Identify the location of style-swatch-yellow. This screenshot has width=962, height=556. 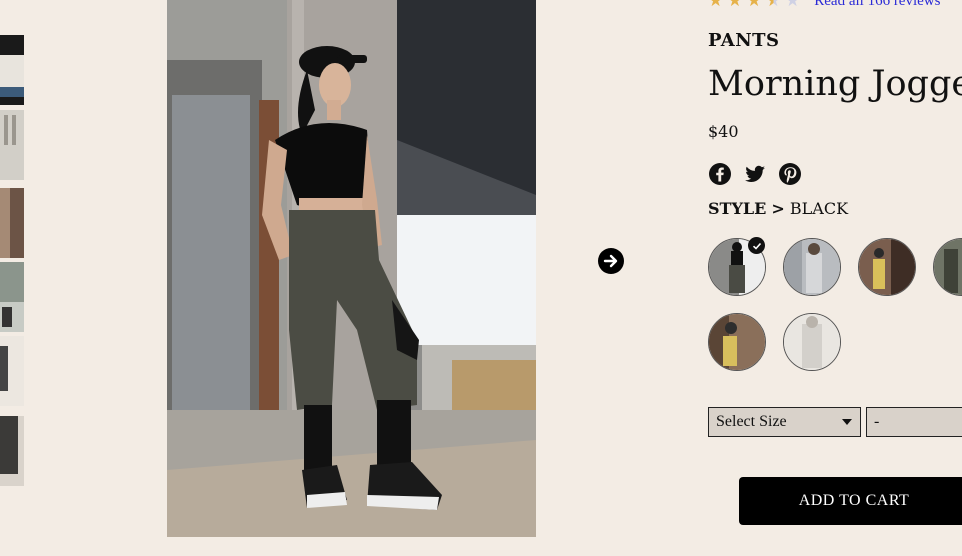
(887, 267).